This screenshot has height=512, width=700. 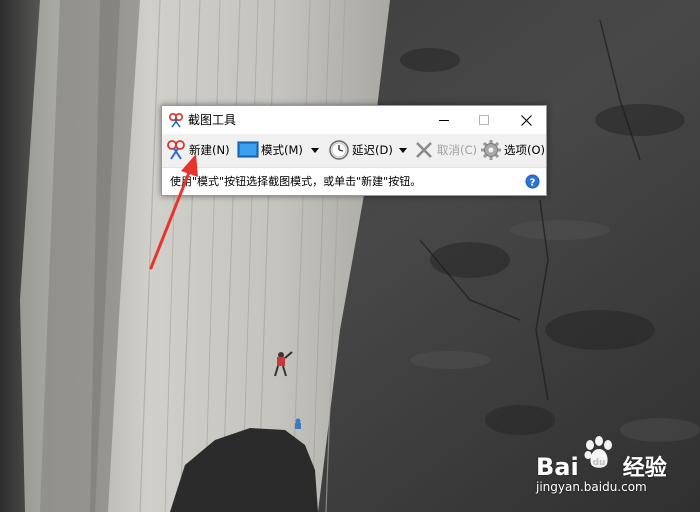 I want to click on title-bar: 截图工具, so click(x=354, y=120).